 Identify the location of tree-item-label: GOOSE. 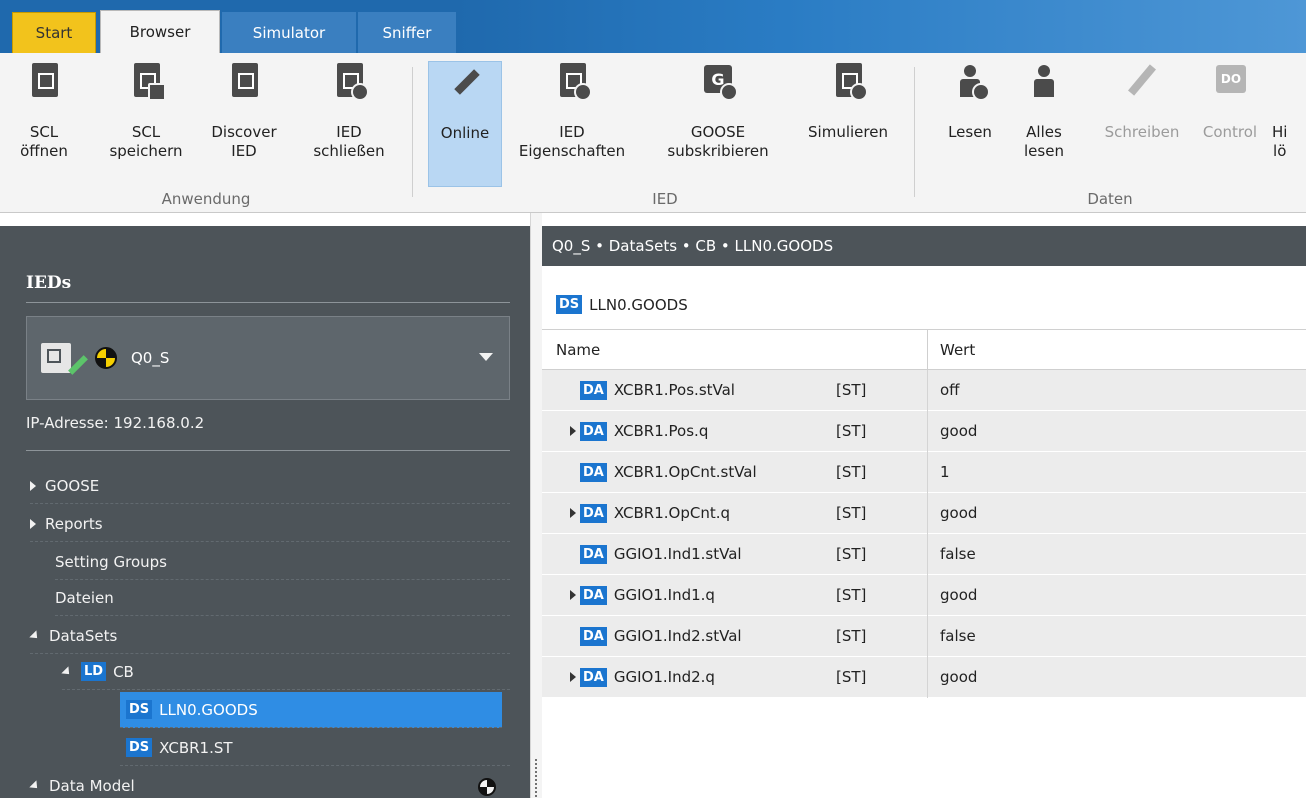
(72, 485).